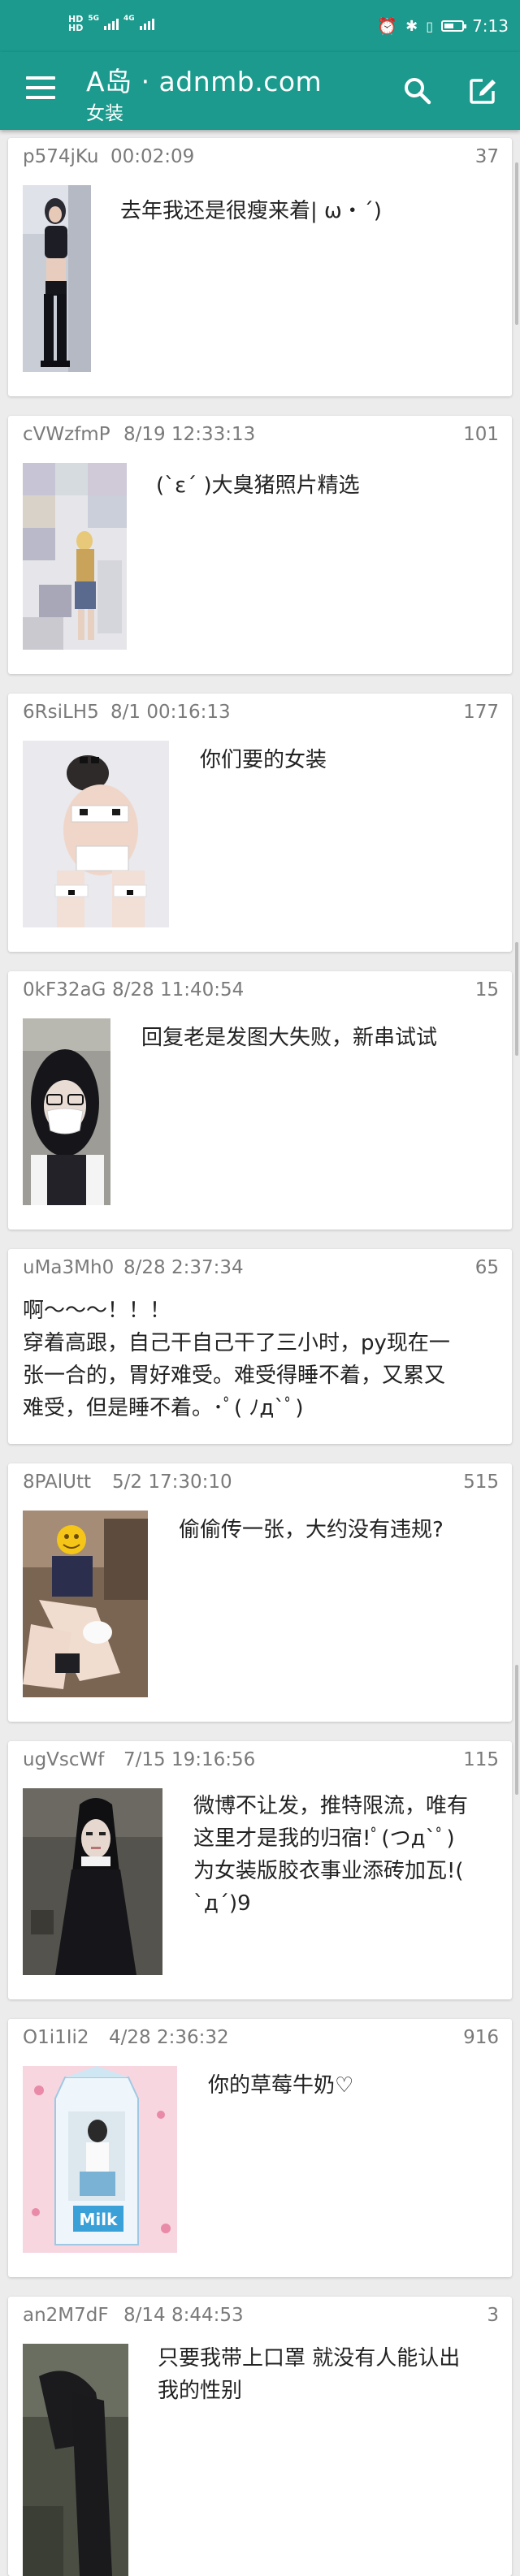  What do you see at coordinates (260, 26) in the screenshot?
I see `status-bar: HD HD 5G 4G ⏰ ✱ ▯ 7:13` at bounding box center [260, 26].